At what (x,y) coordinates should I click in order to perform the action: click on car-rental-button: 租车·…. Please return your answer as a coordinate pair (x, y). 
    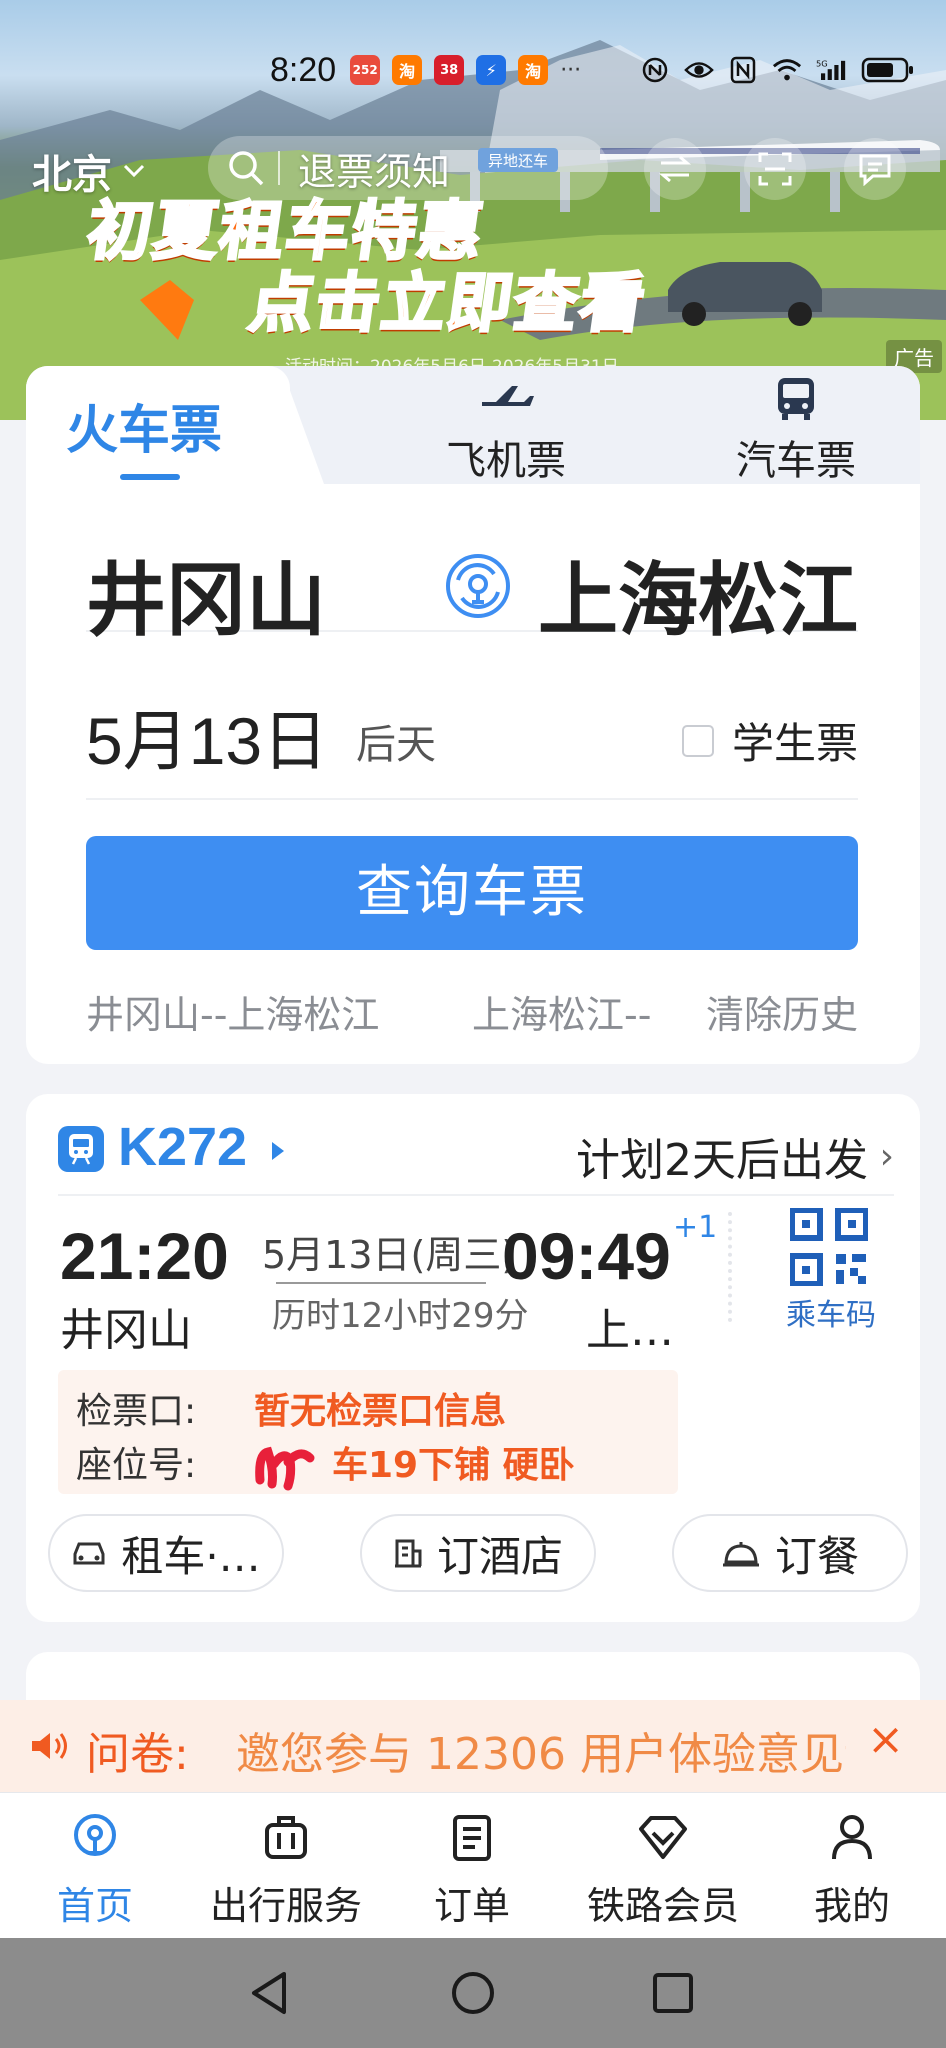
    Looking at the image, I should click on (166, 1553).